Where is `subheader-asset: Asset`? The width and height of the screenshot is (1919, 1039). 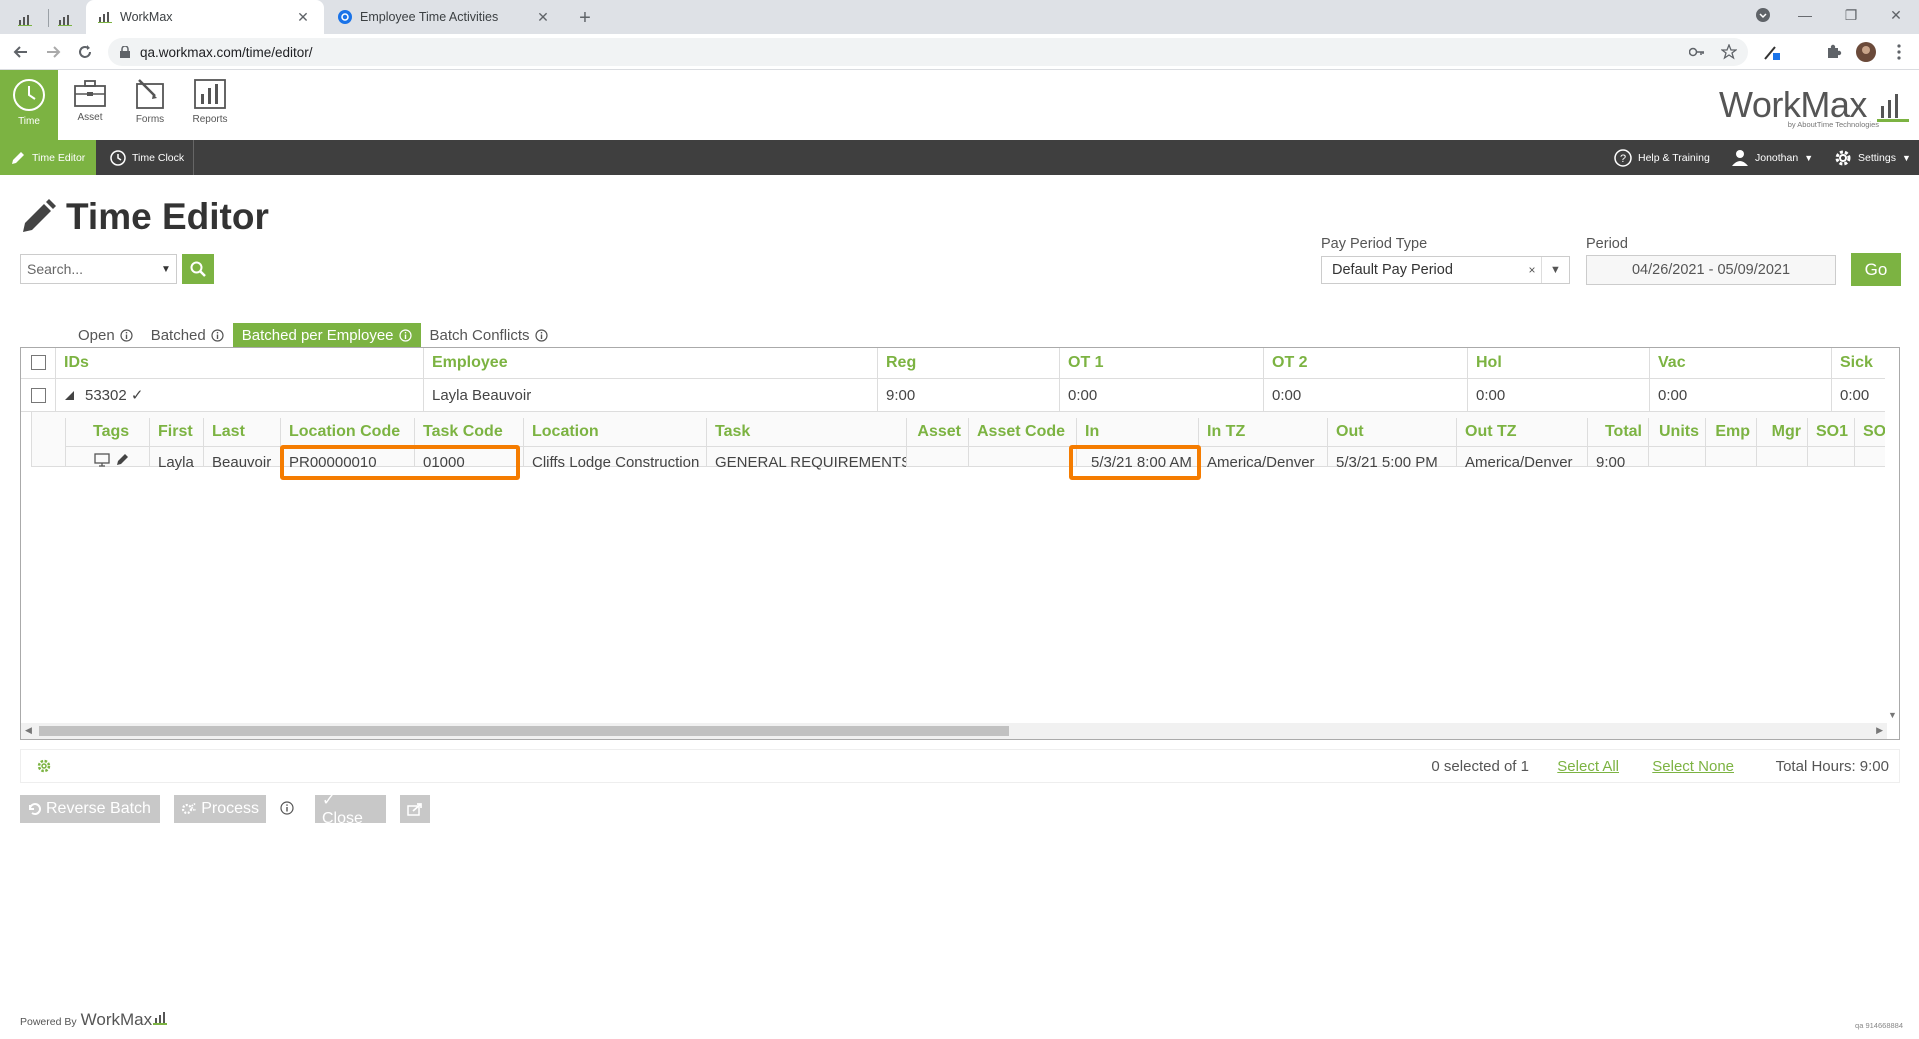 subheader-asset: Asset is located at coordinates (937, 432).